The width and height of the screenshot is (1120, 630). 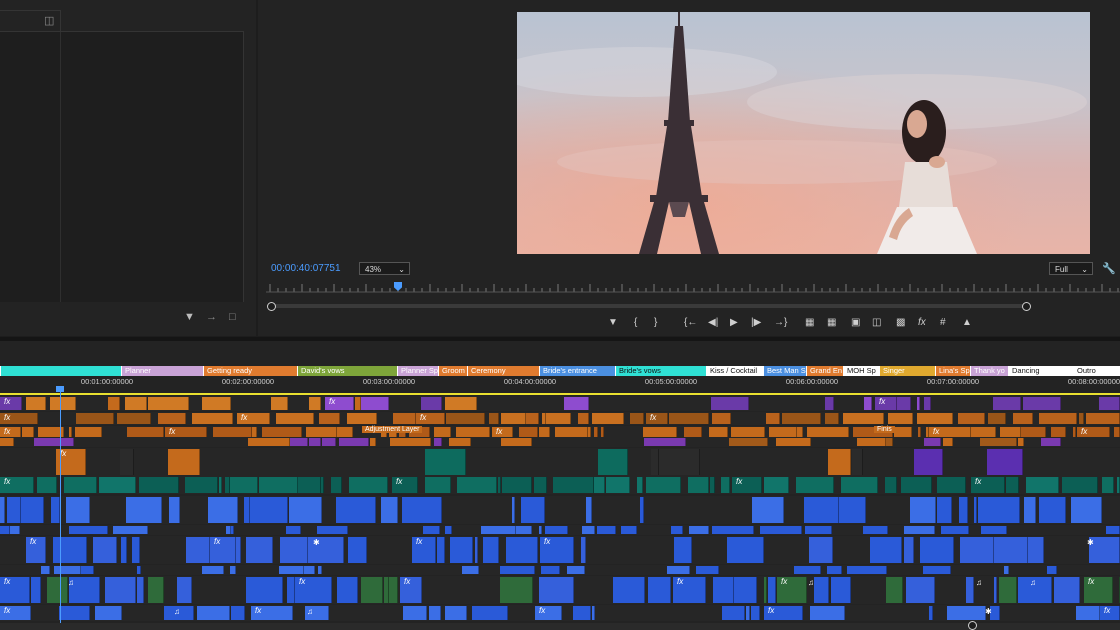 I want to click on automate-to-sequence-icon: →, so click(x=211, y=317).